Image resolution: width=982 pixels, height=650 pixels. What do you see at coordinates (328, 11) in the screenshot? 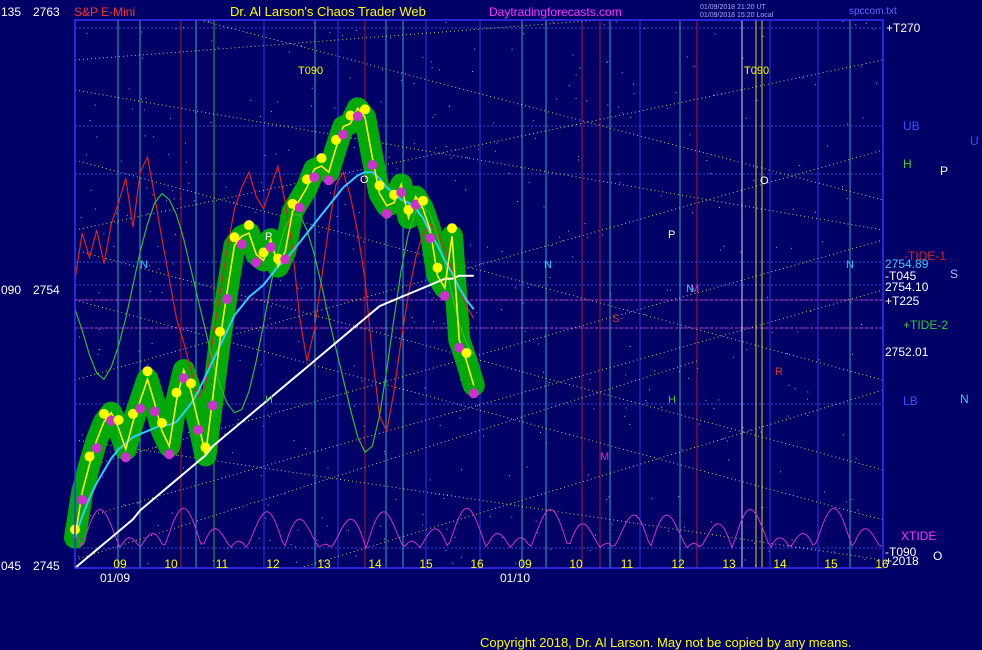
I see `author-title: Dr. Al Larson's Chaos Trader Web` at bounding box center [328, 11].